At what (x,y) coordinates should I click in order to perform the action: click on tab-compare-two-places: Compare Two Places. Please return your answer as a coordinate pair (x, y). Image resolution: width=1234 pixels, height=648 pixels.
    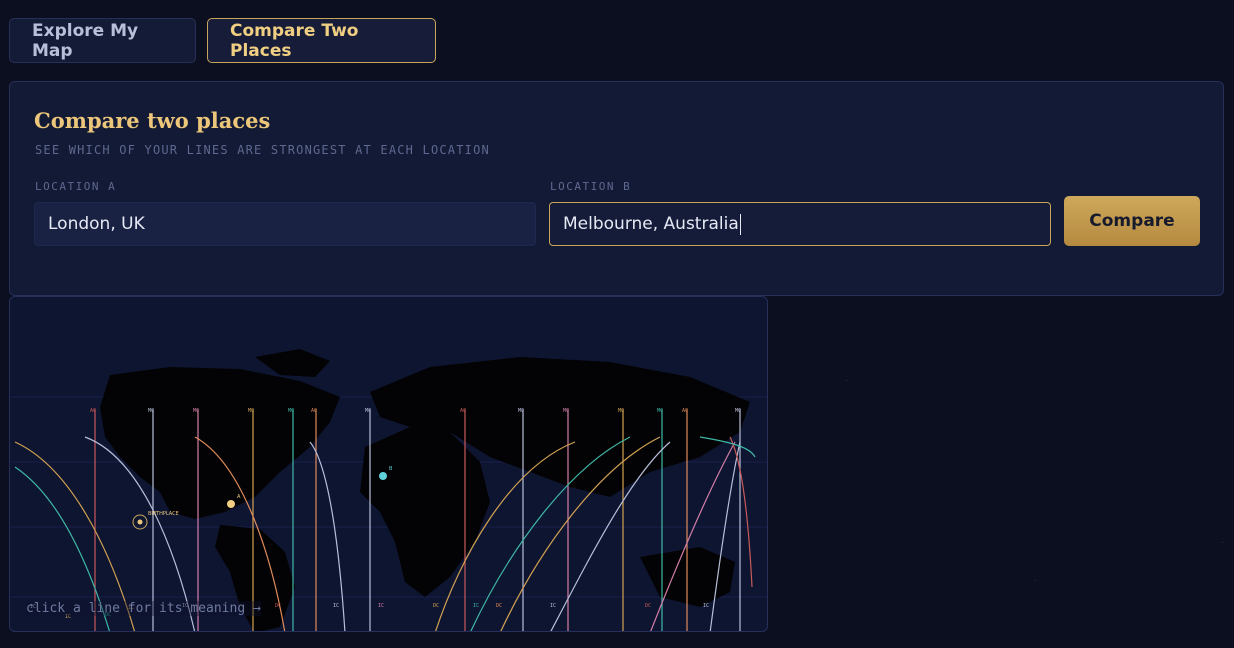
    Looking at the image, I should click on (321, 40).